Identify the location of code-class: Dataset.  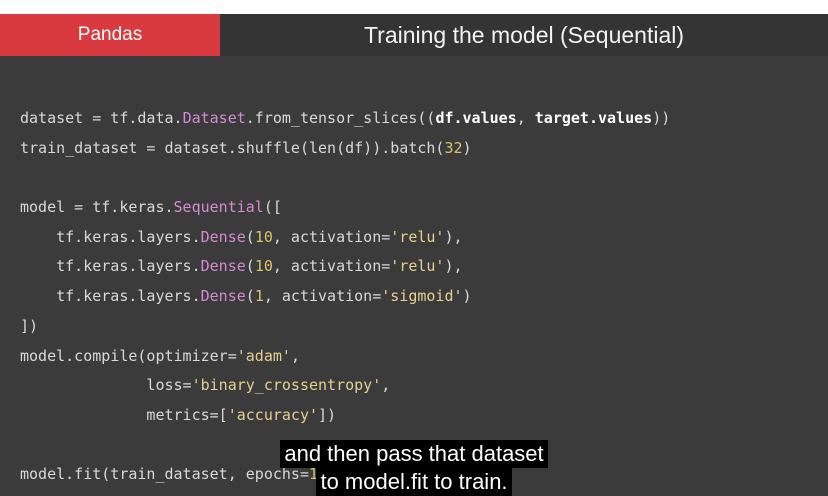
(214, 118).